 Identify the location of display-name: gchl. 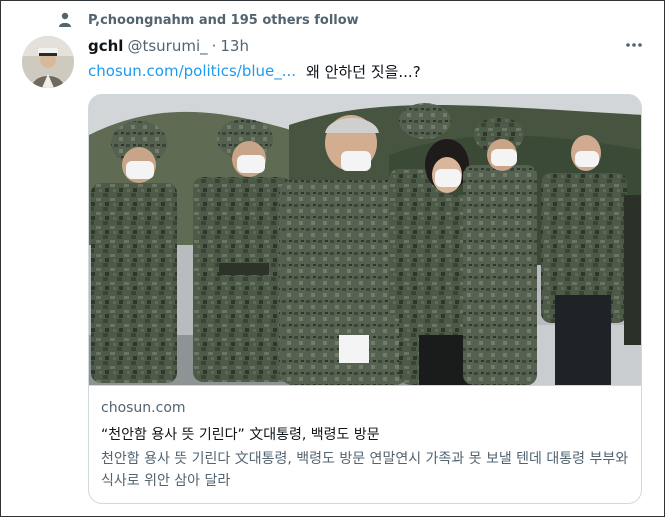
(105, 46).